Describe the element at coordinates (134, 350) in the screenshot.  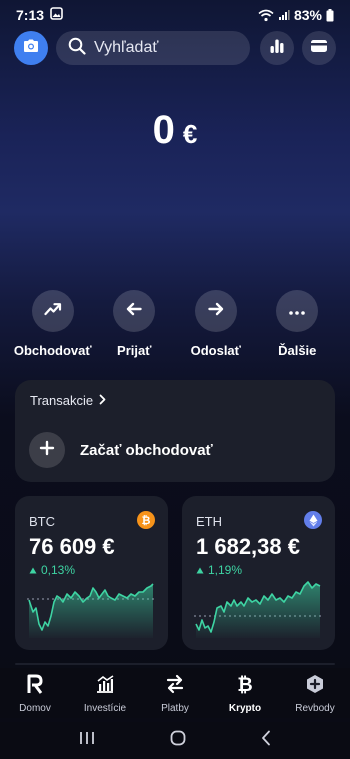
I see `receive-label: Prijať` at that location.